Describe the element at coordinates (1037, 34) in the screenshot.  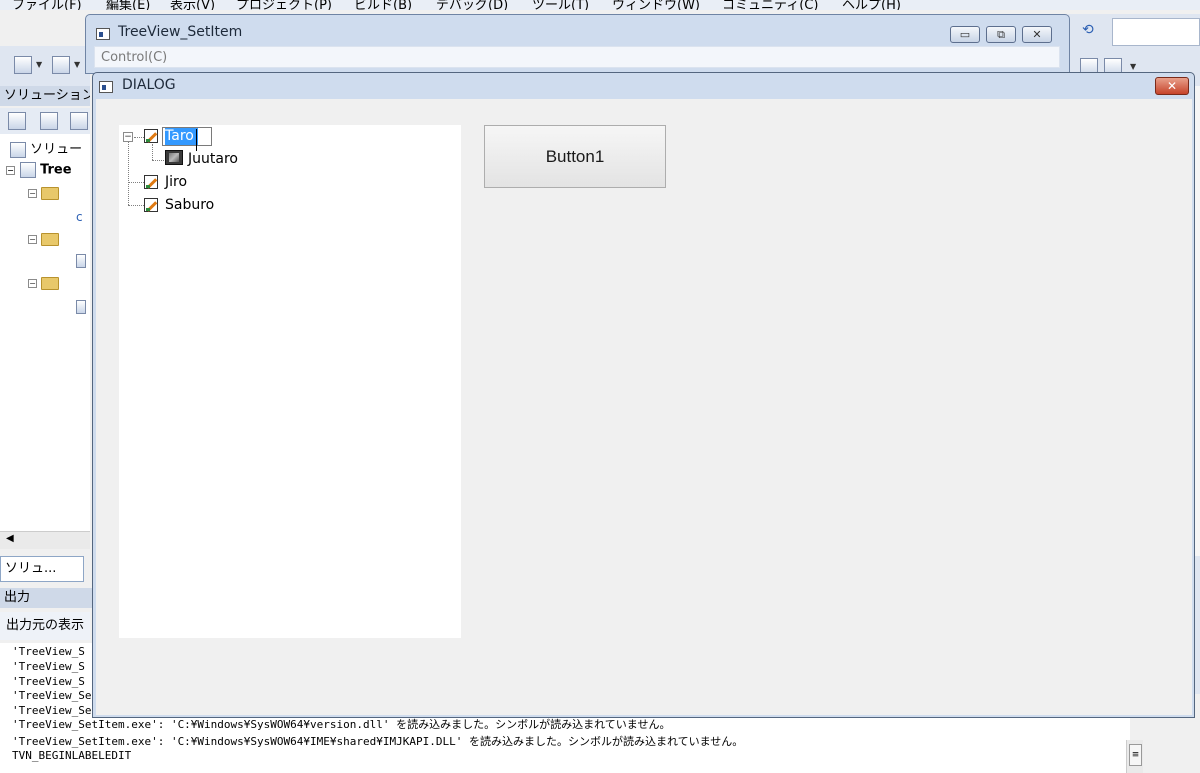
I see `close-button: ✕` at that location.